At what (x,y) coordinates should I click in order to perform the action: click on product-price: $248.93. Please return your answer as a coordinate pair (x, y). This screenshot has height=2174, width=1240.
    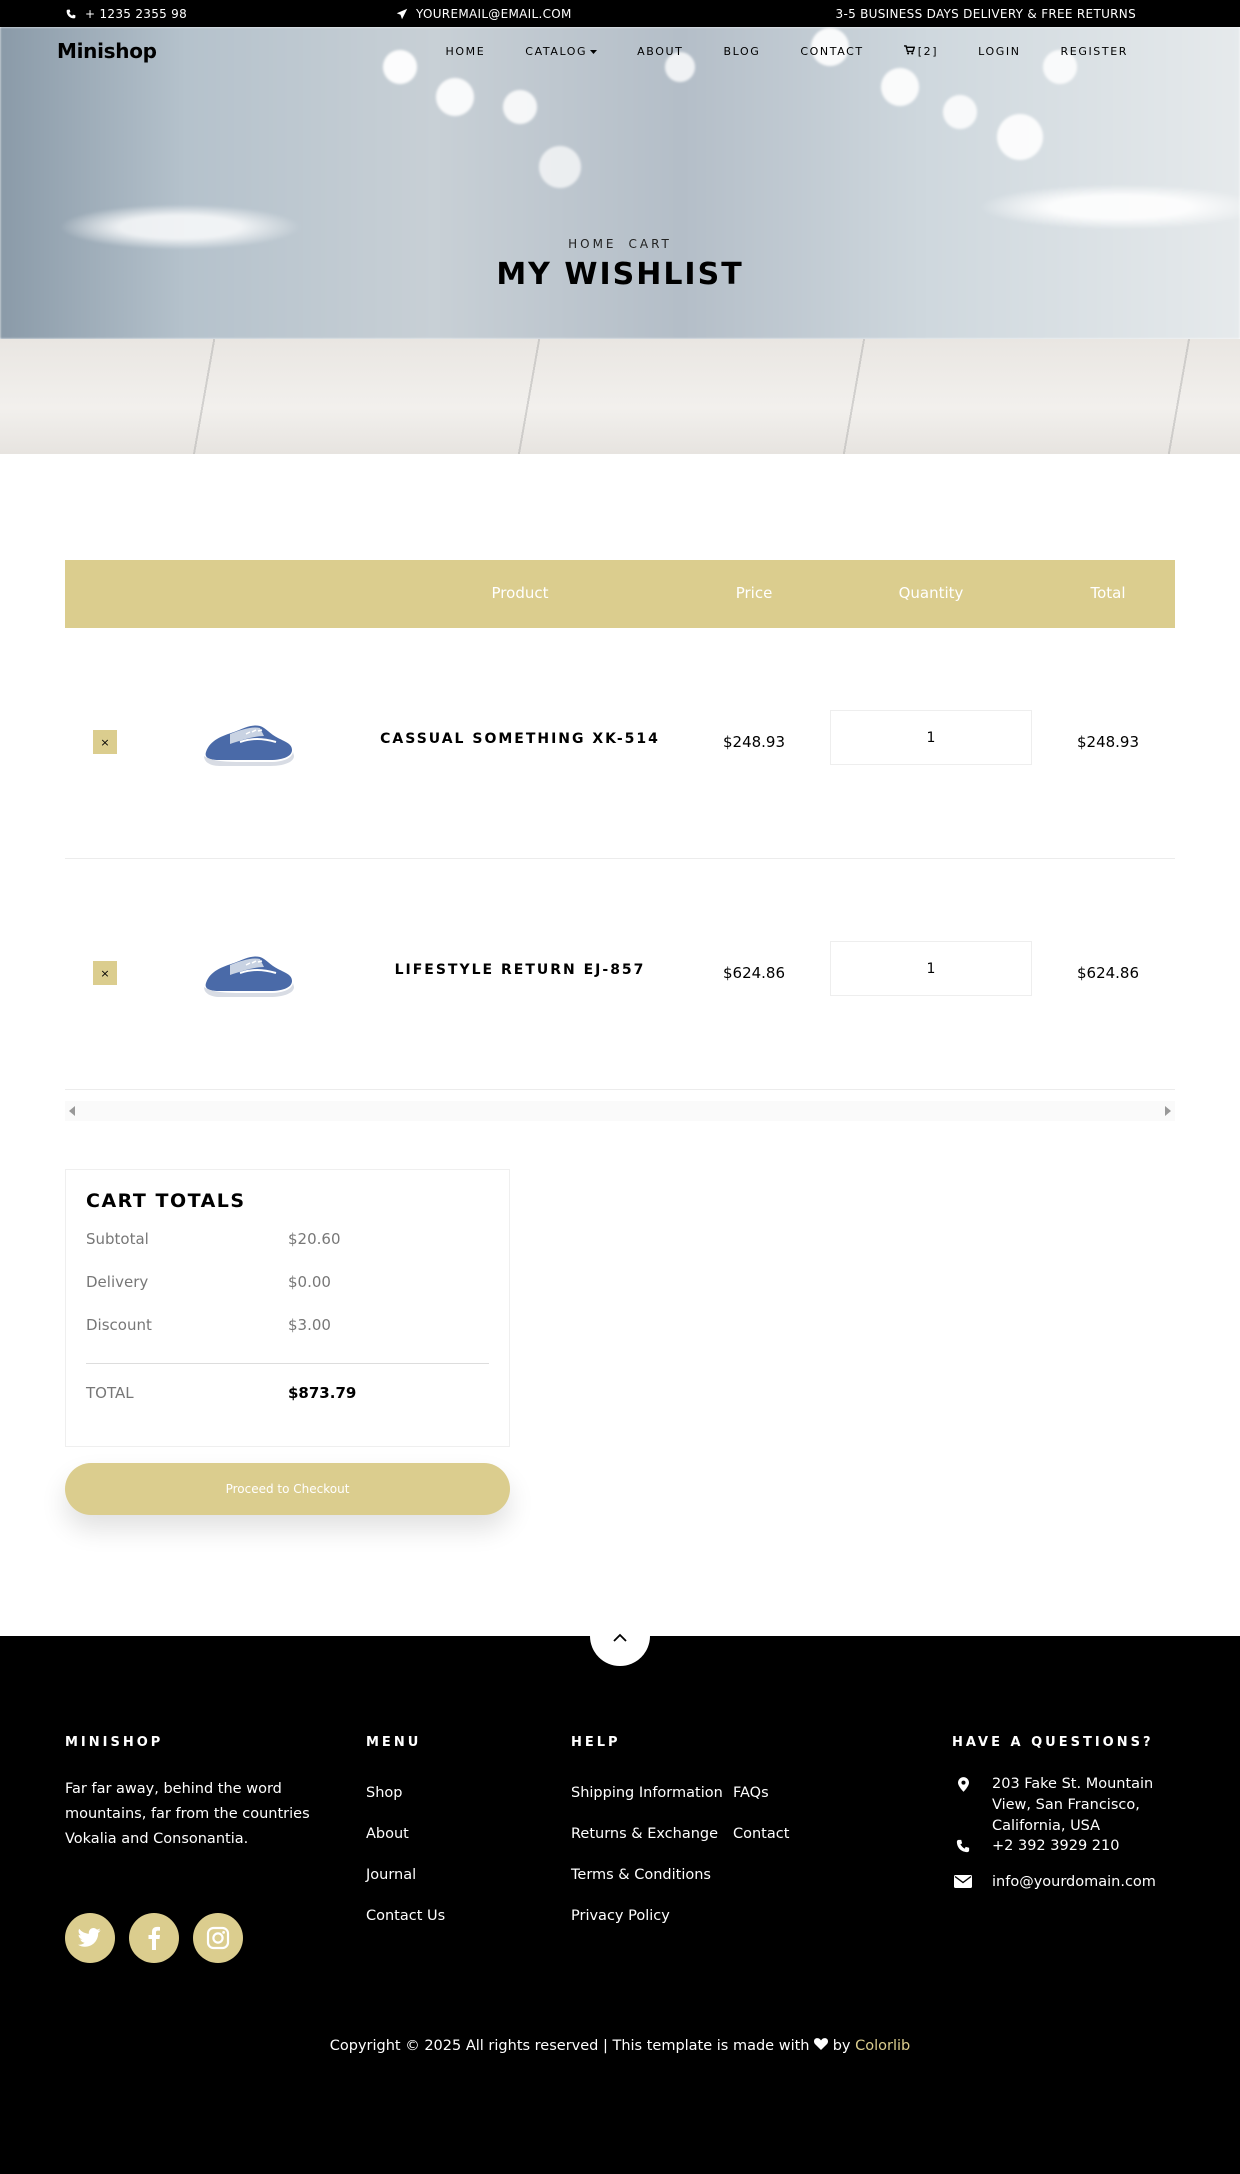
    Looking at the image, I should click on (754, 742).